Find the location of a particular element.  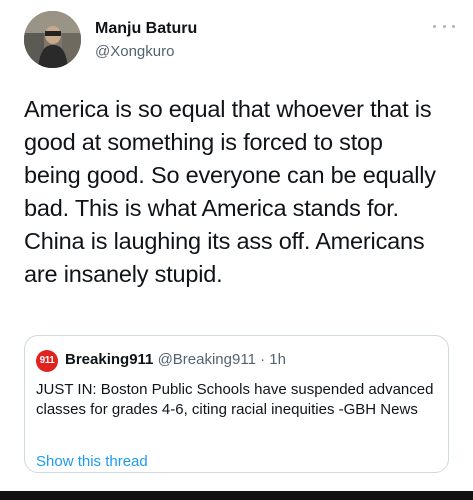

more-horizontal-icon is located at coordinates (444, 26).